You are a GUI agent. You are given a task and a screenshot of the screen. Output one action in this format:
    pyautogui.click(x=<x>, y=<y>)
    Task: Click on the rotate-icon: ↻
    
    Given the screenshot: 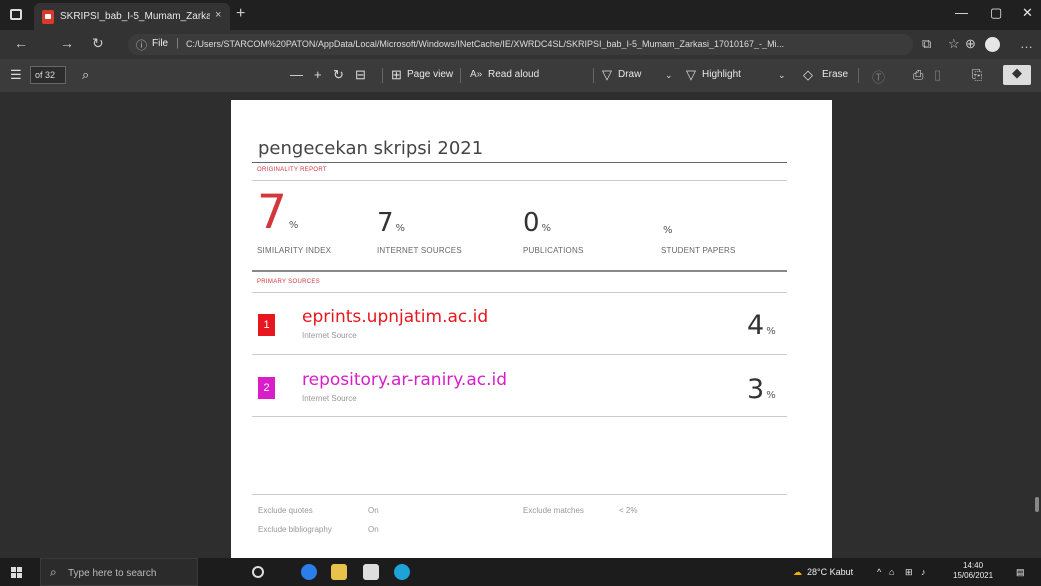 What is the action you would take?
    pyautogui.click(x=338, y=75)
    